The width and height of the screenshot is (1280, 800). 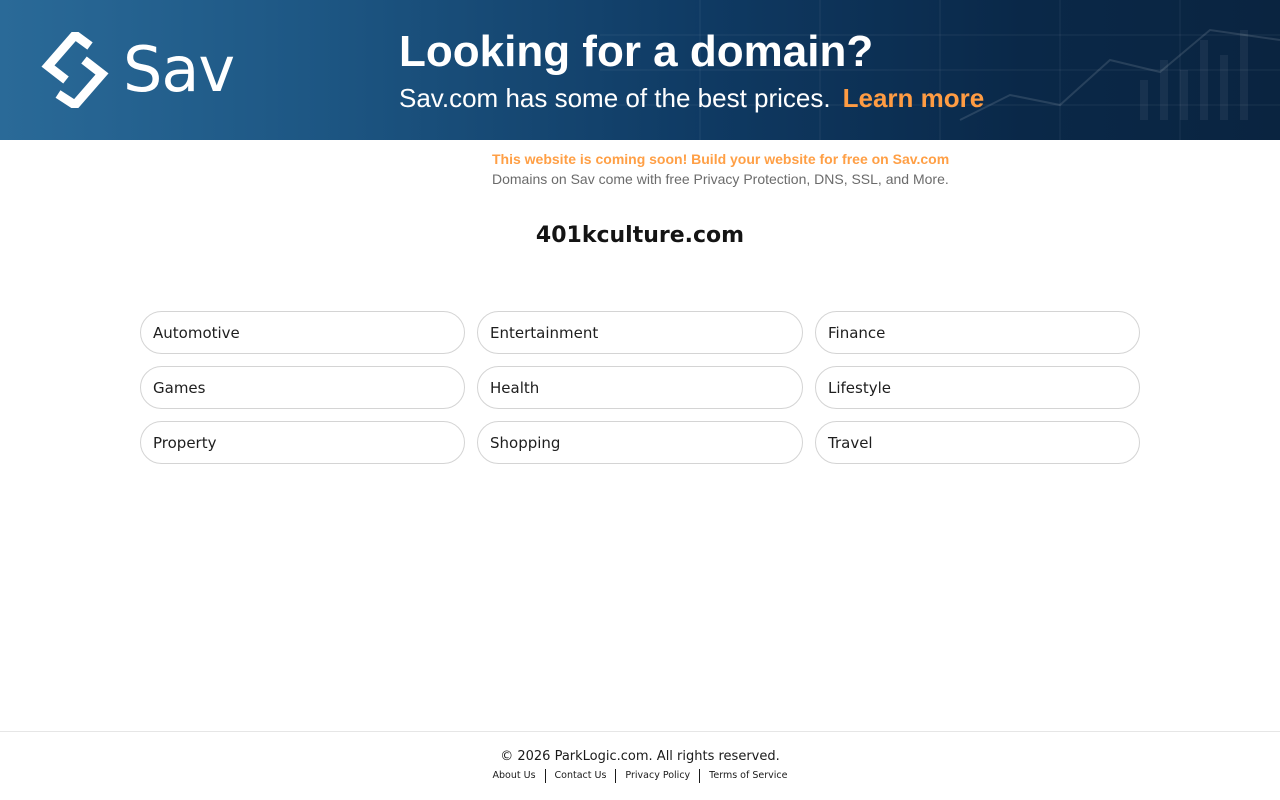 I want to click on category-button: Lifestyle, so click(x=977, y=387).